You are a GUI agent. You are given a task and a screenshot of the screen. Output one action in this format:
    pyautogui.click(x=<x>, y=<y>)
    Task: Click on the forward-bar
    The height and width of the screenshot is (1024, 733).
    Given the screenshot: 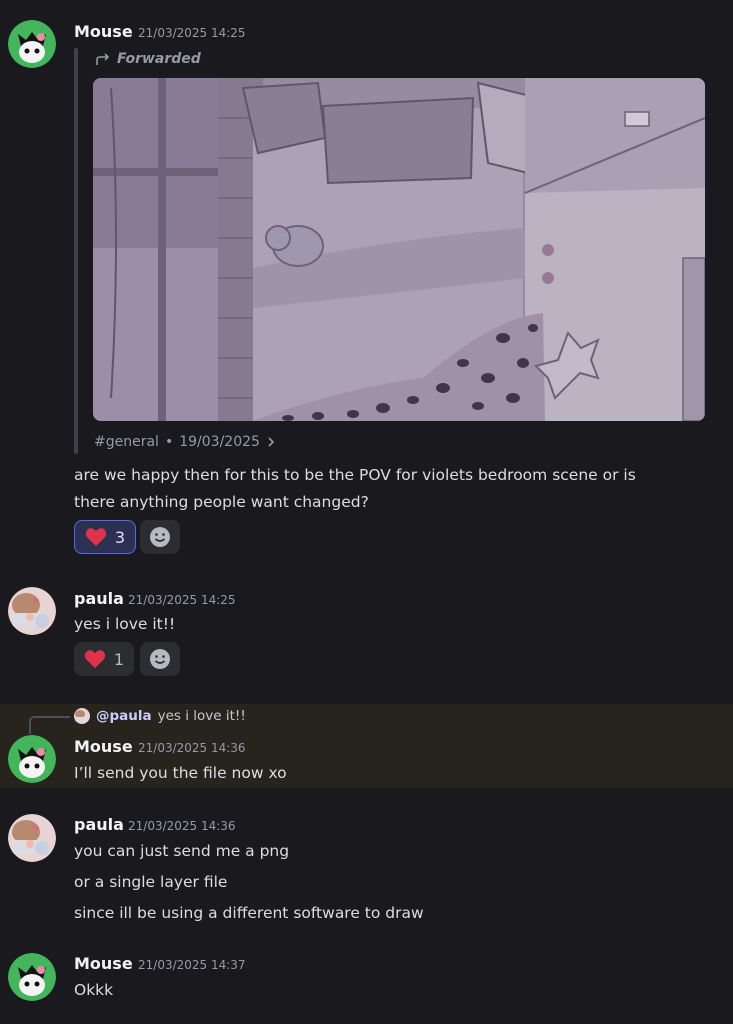 What is the action you would take?
    pyautogui.click(x=76, y=251)
    